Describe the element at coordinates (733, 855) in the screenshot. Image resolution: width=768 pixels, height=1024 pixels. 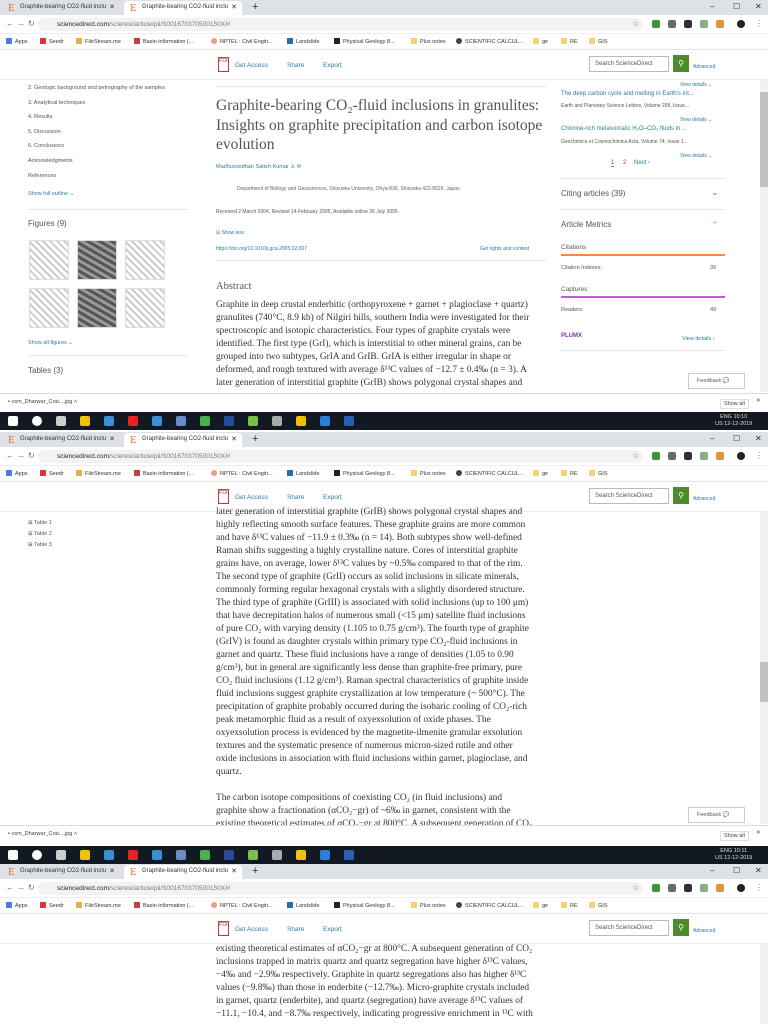
I see `system-clock: ENG 10:11 US 12-12-2019` at that location.